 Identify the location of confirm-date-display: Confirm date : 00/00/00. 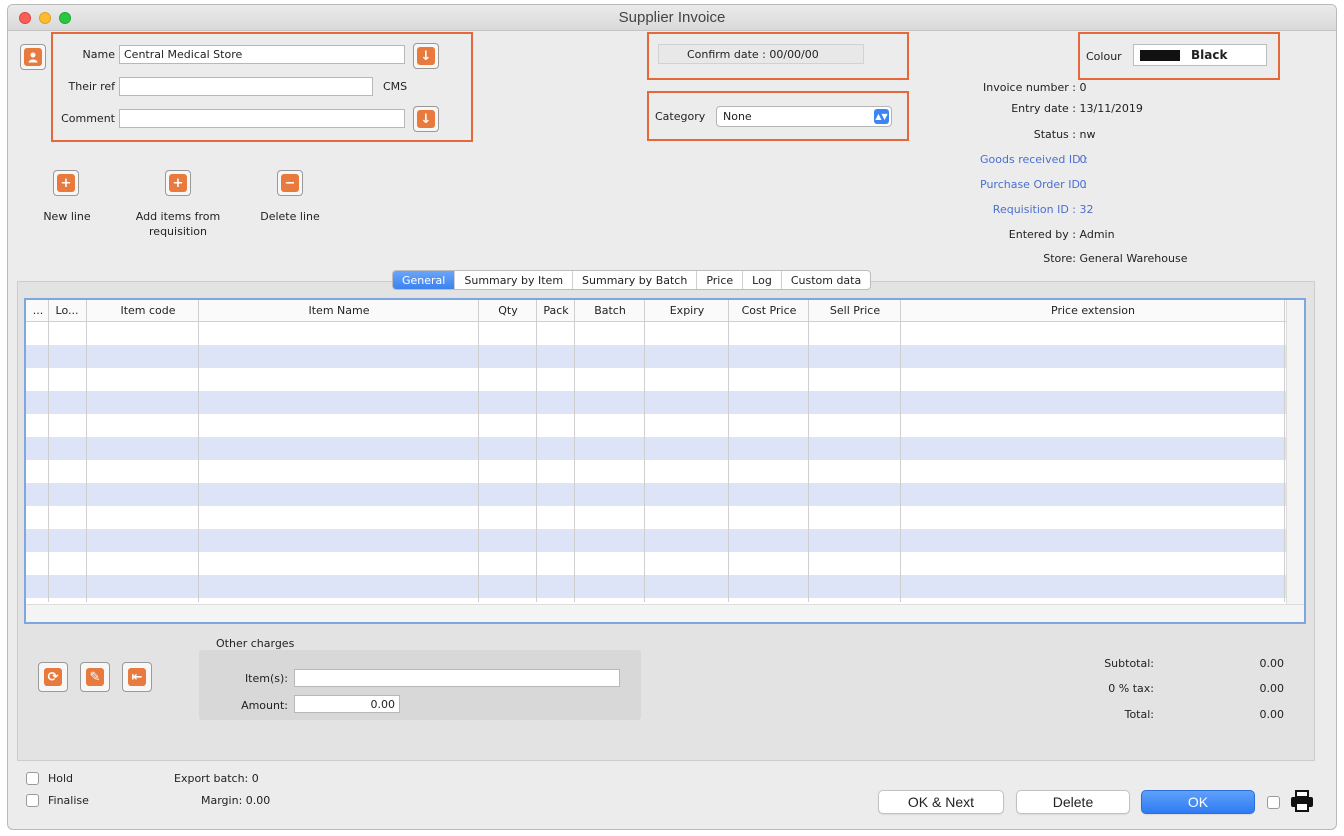
(761, 54).